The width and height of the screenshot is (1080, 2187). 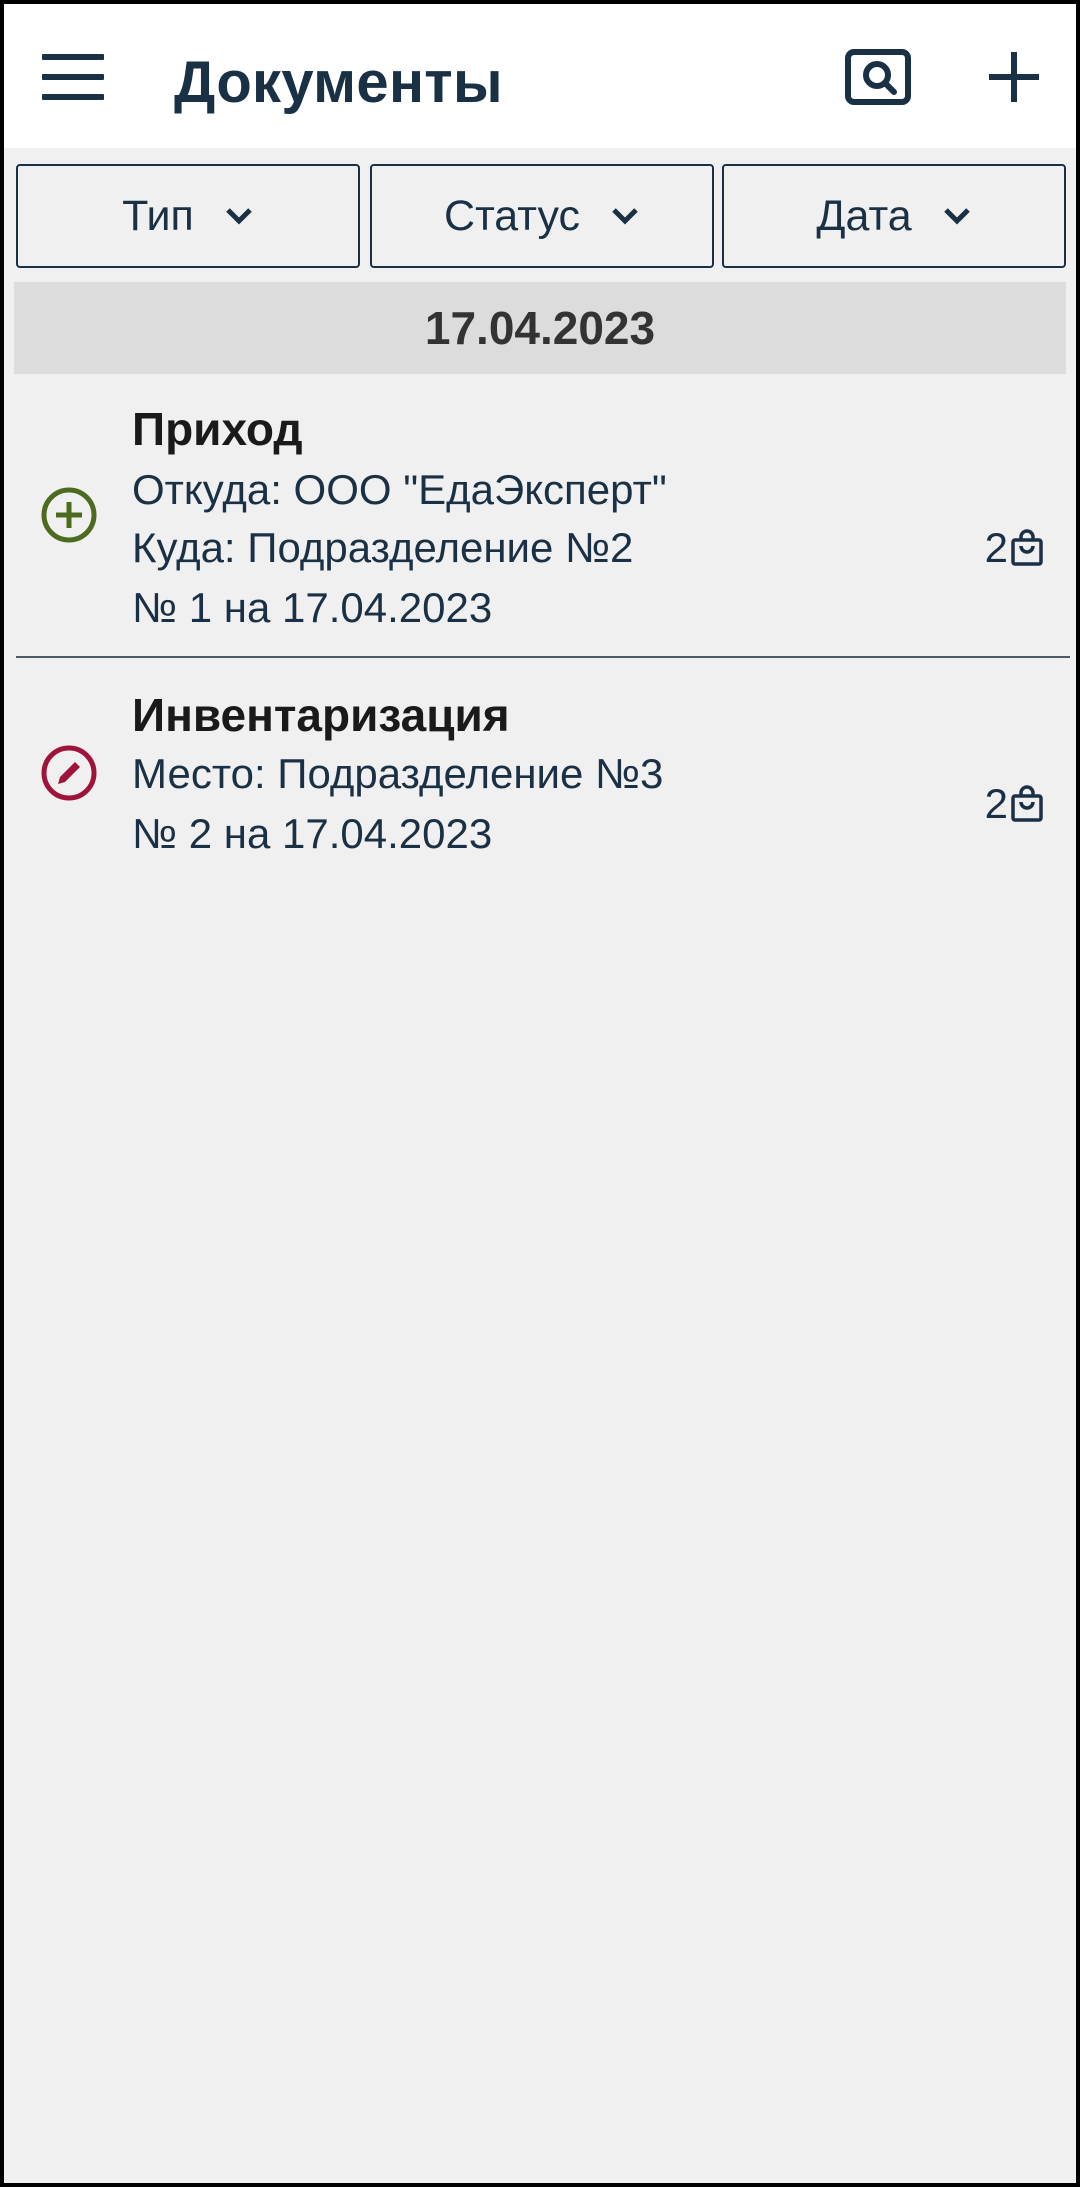 What do you see at coordinates (399, 489) in the screenshot?
I see `document-from: Откуда: ООО "ЕдаЭксперт"` at bounding box center [399, 489].